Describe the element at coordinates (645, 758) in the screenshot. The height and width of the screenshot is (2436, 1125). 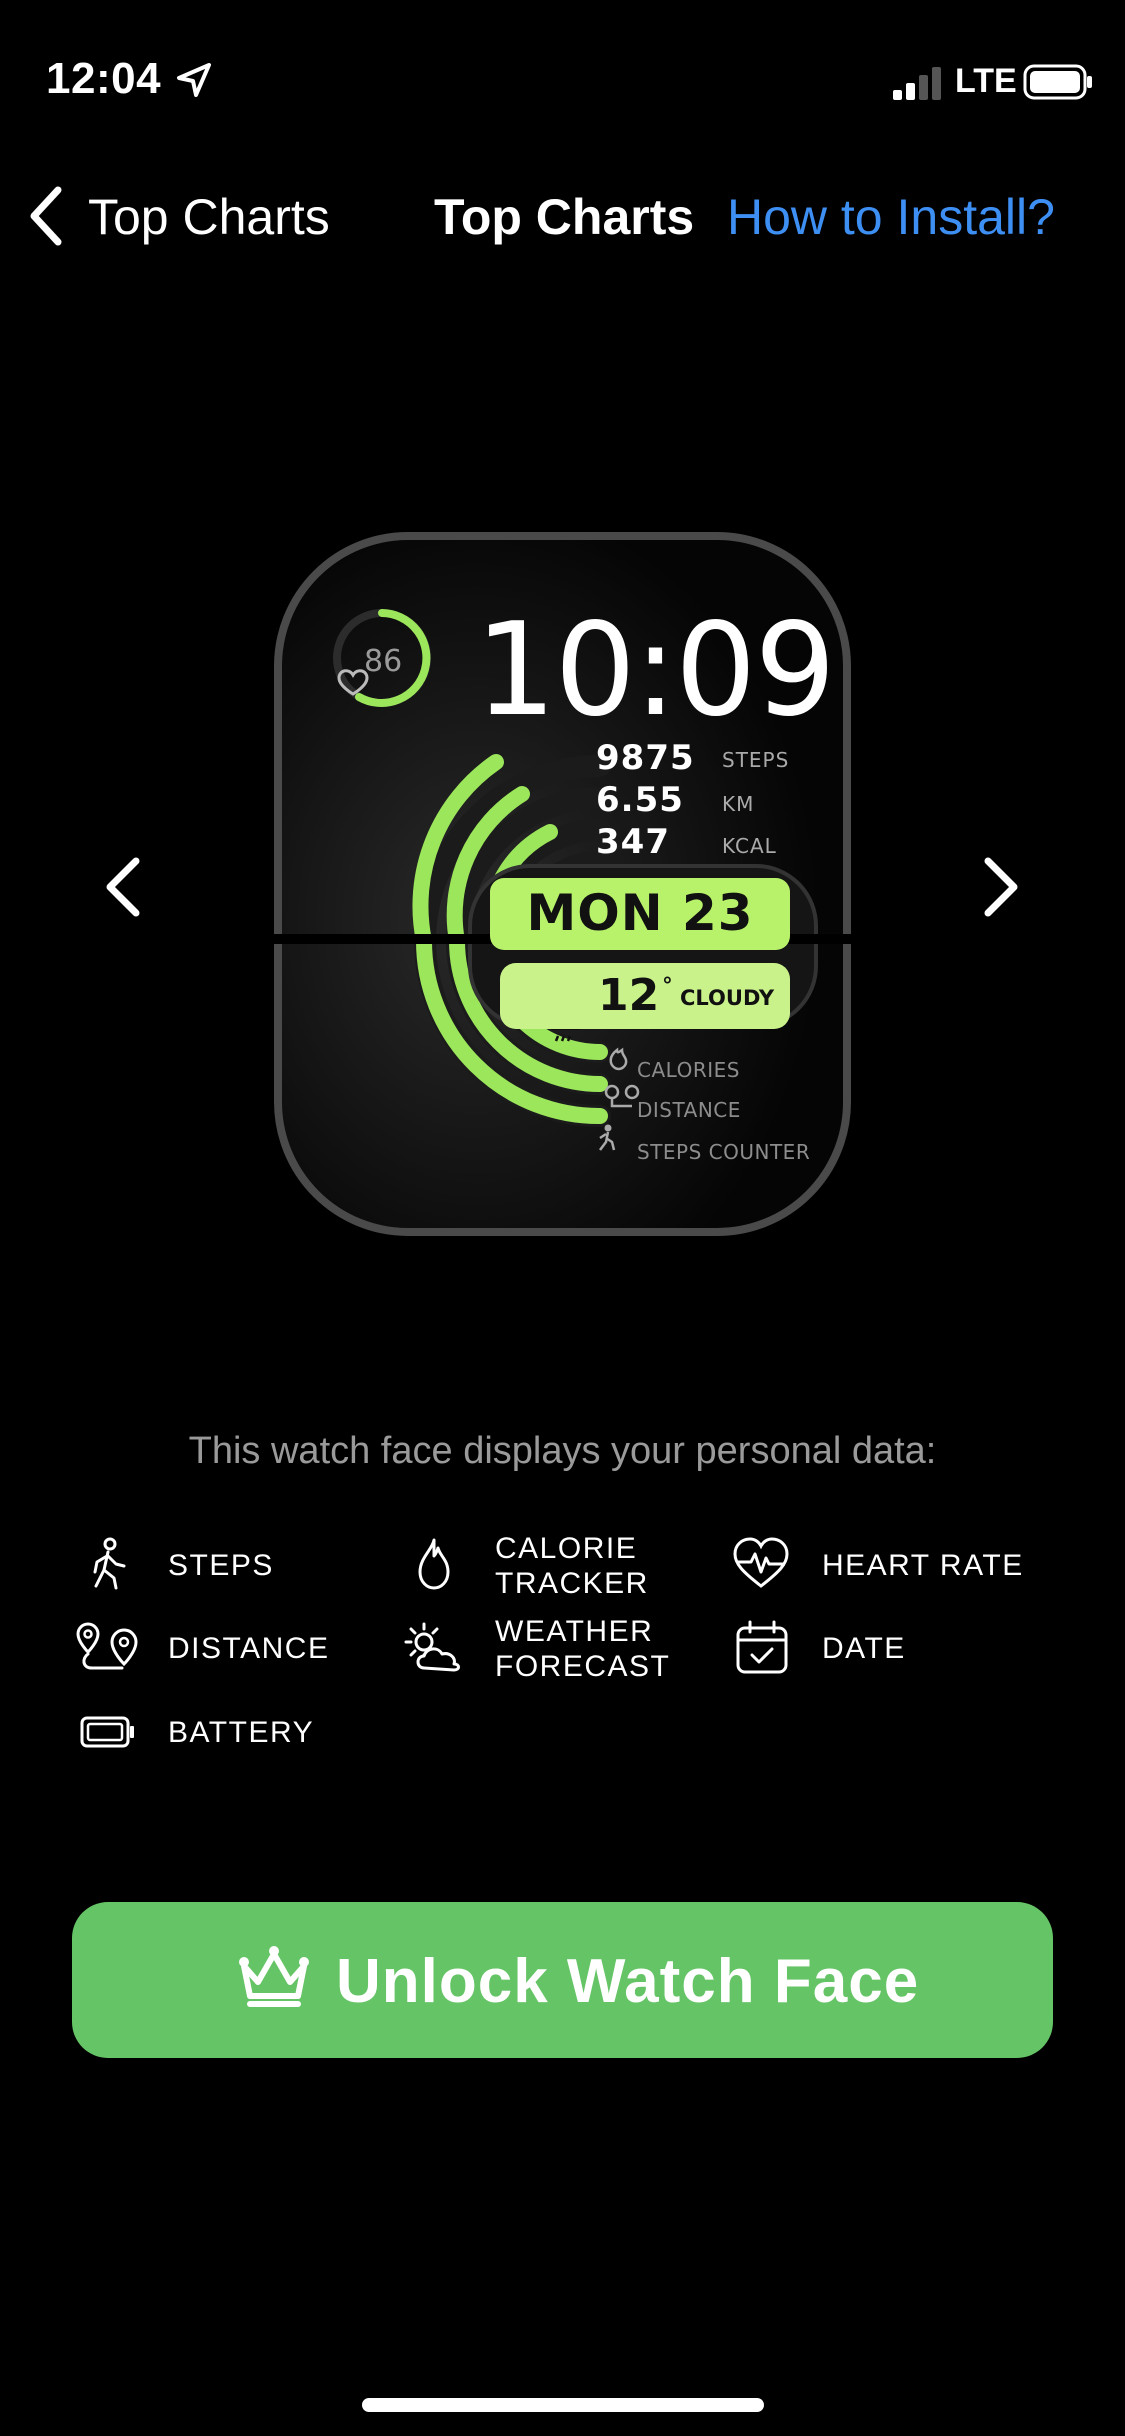
I see `steps-value: 9875` at that location.